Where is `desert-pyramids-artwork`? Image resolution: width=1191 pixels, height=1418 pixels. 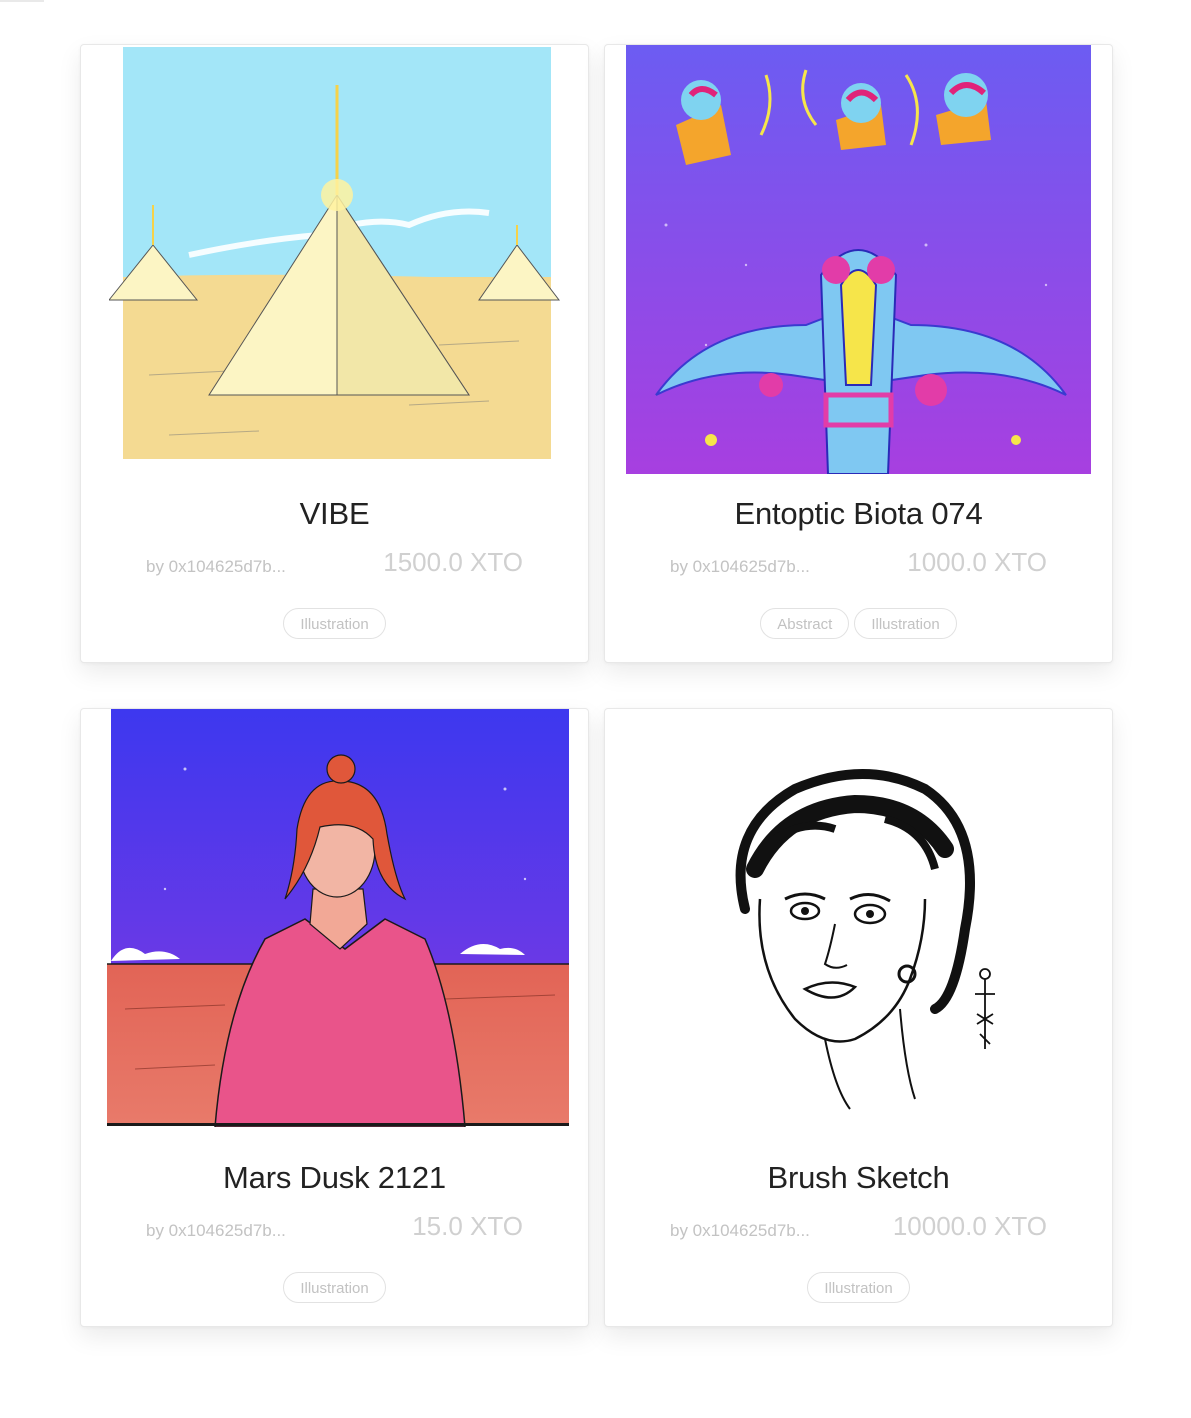 desert-pyramids-artwork is located at coordinates (335, 253).